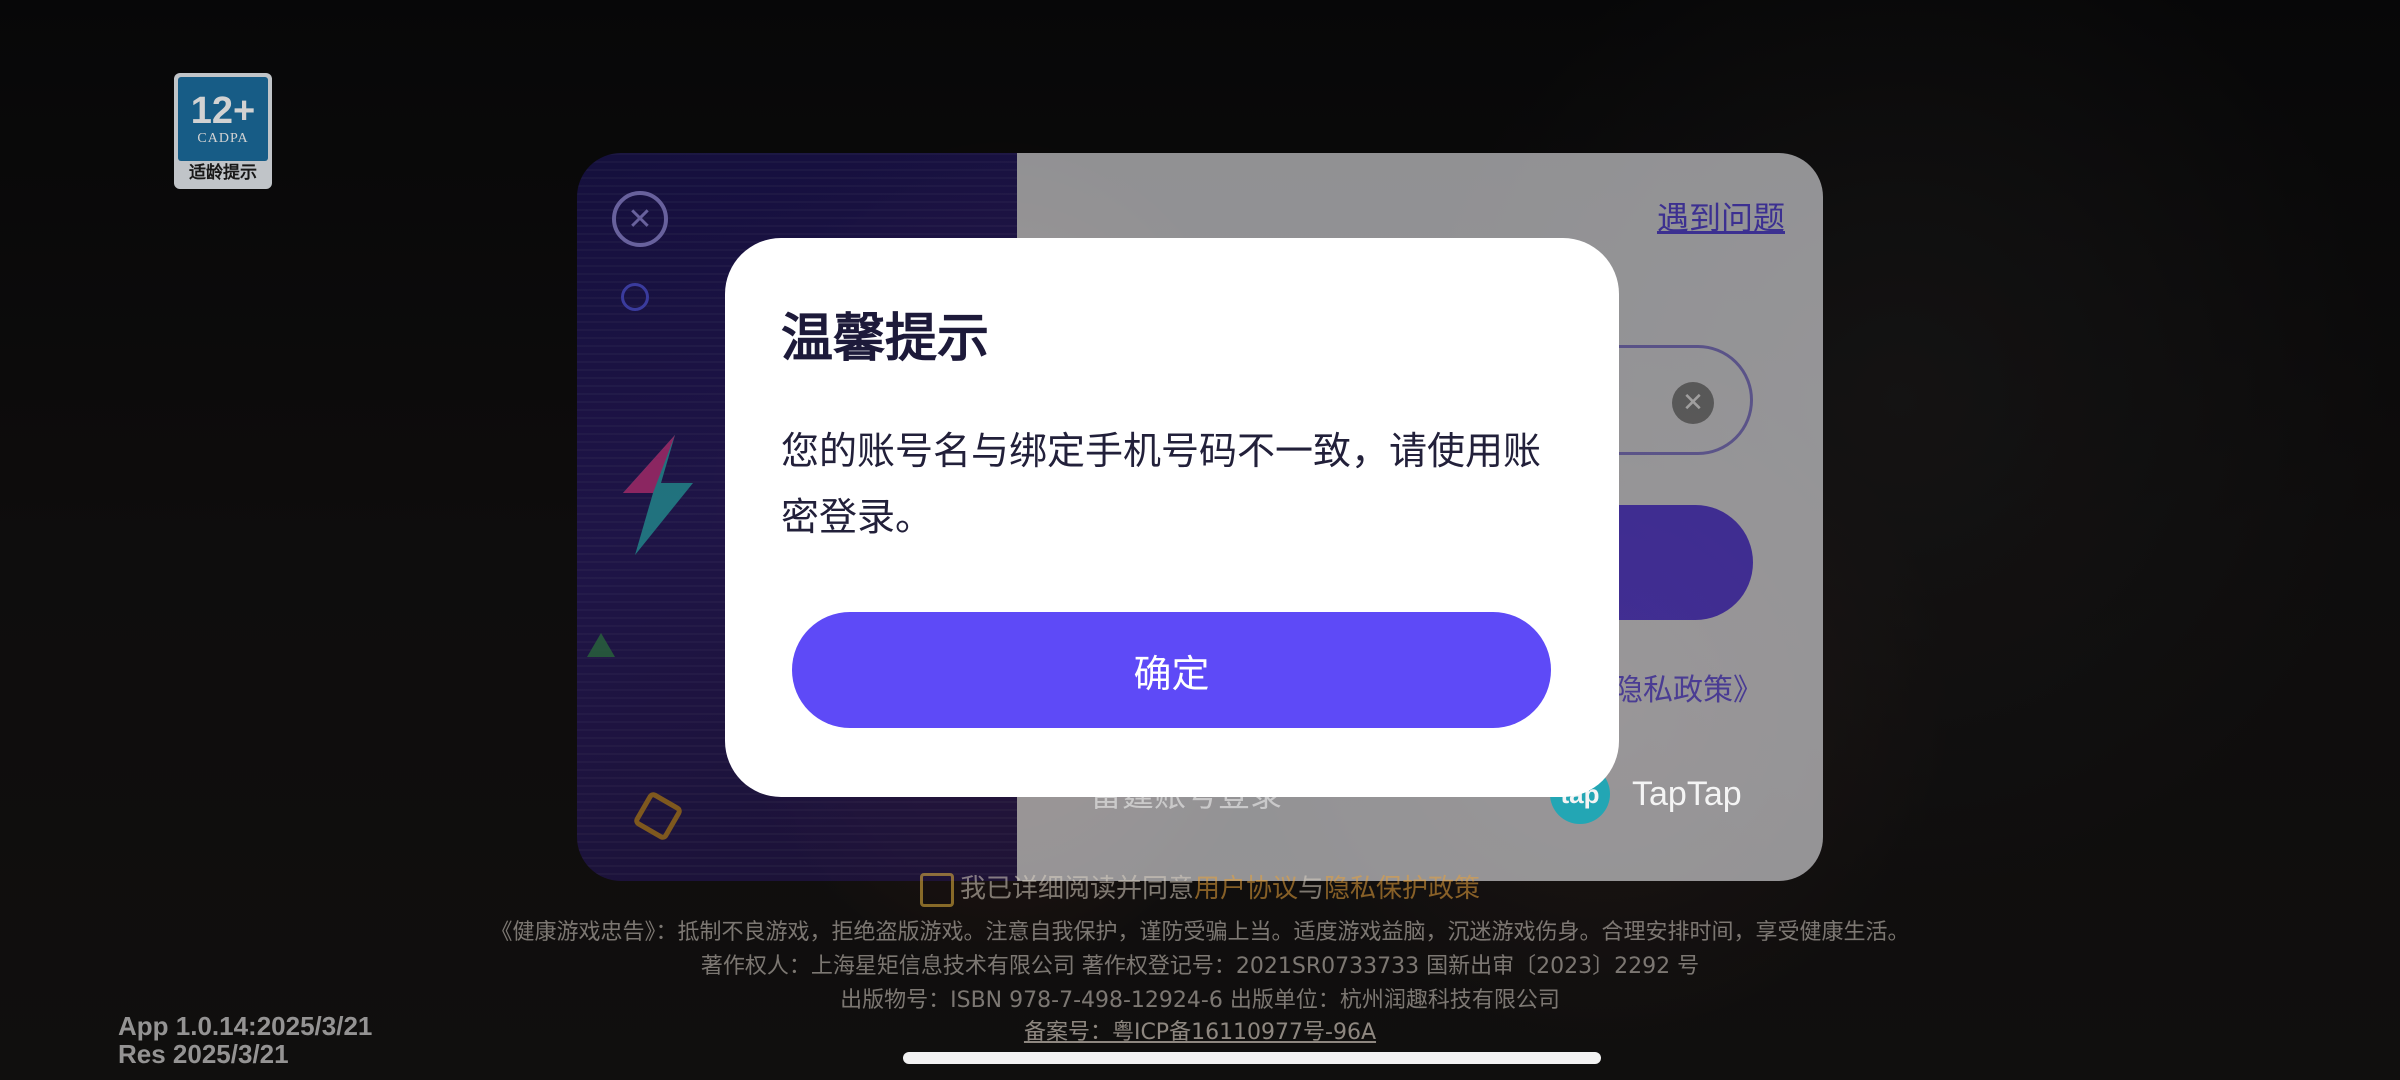 Image resolution: width=2400 pixels, height=1080 pixels. What do you see at coordinates (223, 173) in the screenshot?
I see `age-rating-label: 适龄提示` at bounding box center [223, 173].